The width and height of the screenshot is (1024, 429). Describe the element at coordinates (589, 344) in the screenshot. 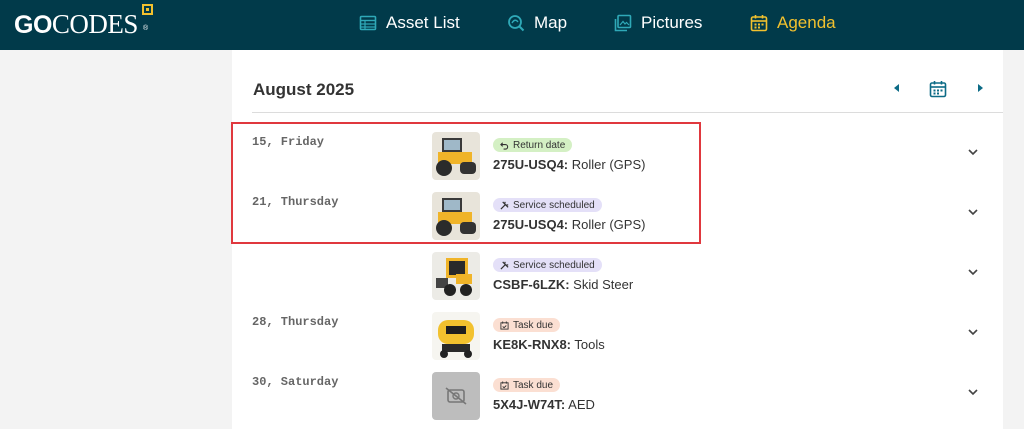

I see `asset-name: Tools` at that location.